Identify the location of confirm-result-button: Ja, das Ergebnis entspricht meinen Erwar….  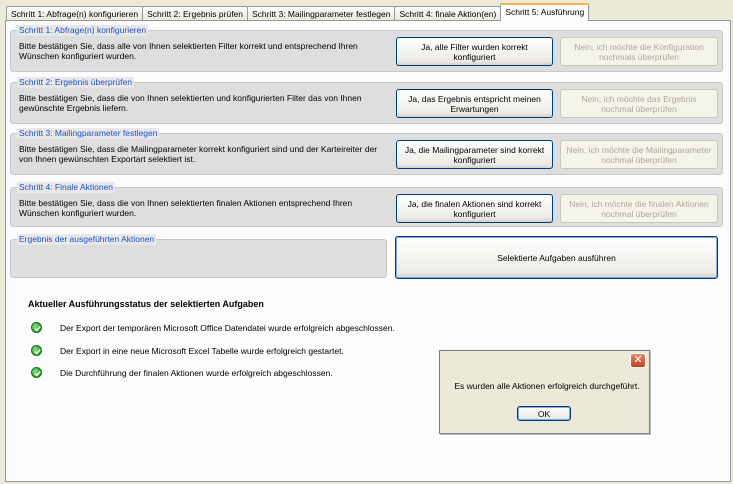
(474, 103).